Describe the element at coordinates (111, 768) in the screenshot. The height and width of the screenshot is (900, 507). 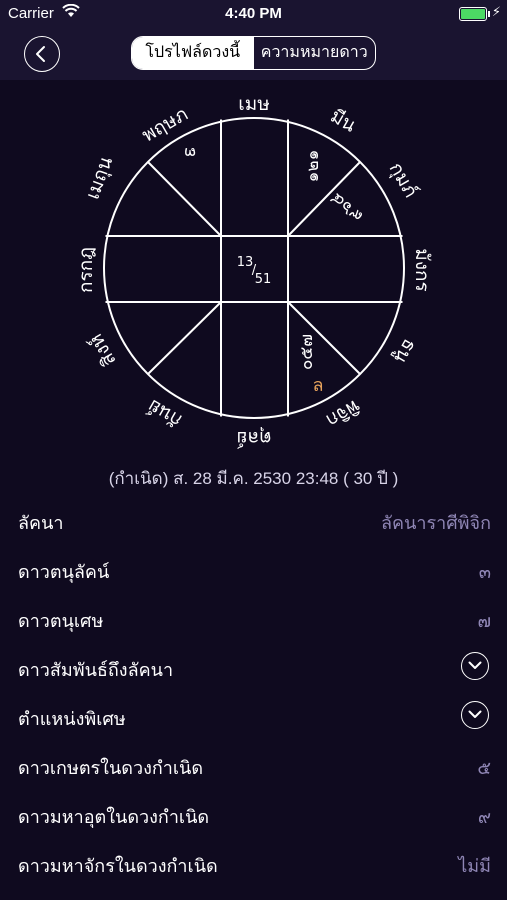
I see `row-label: ดาวเกษตรในดวงกำเนิด` at that location.